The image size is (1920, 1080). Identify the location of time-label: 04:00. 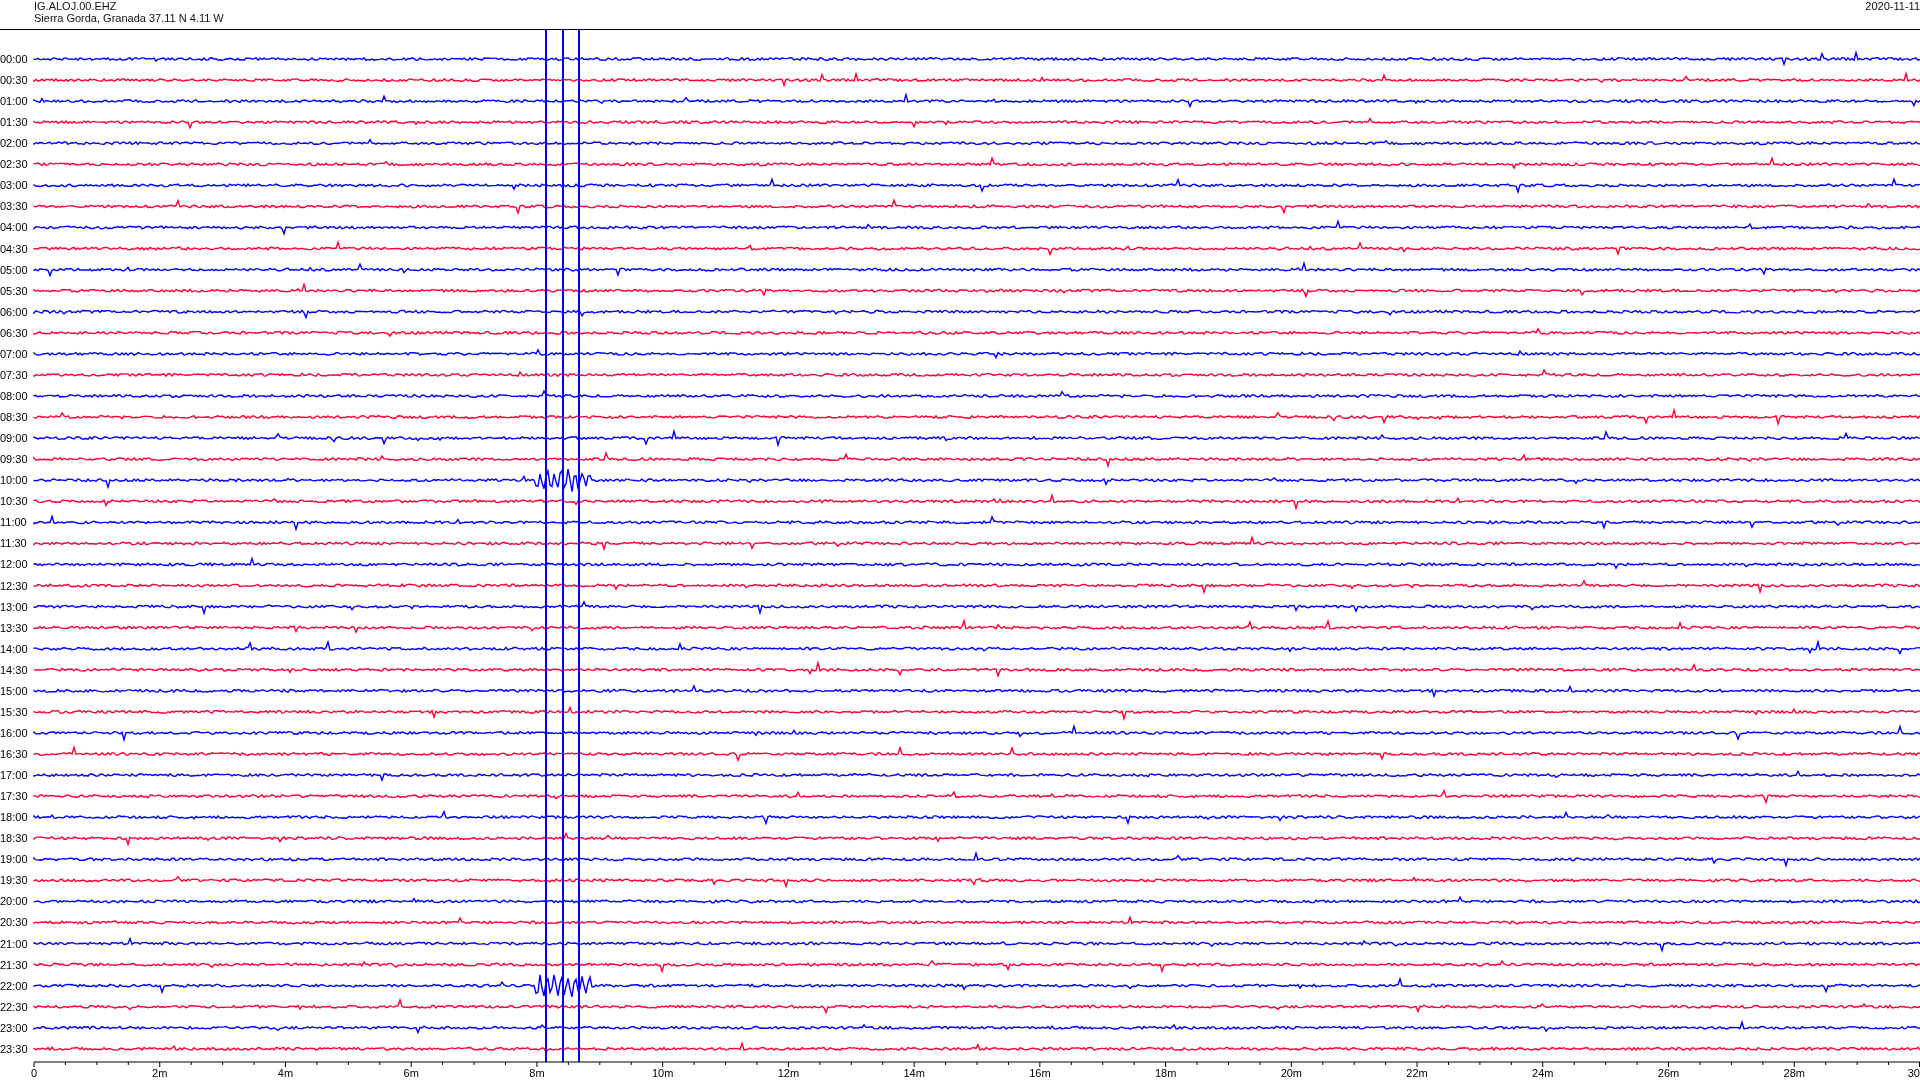
(14, 227).